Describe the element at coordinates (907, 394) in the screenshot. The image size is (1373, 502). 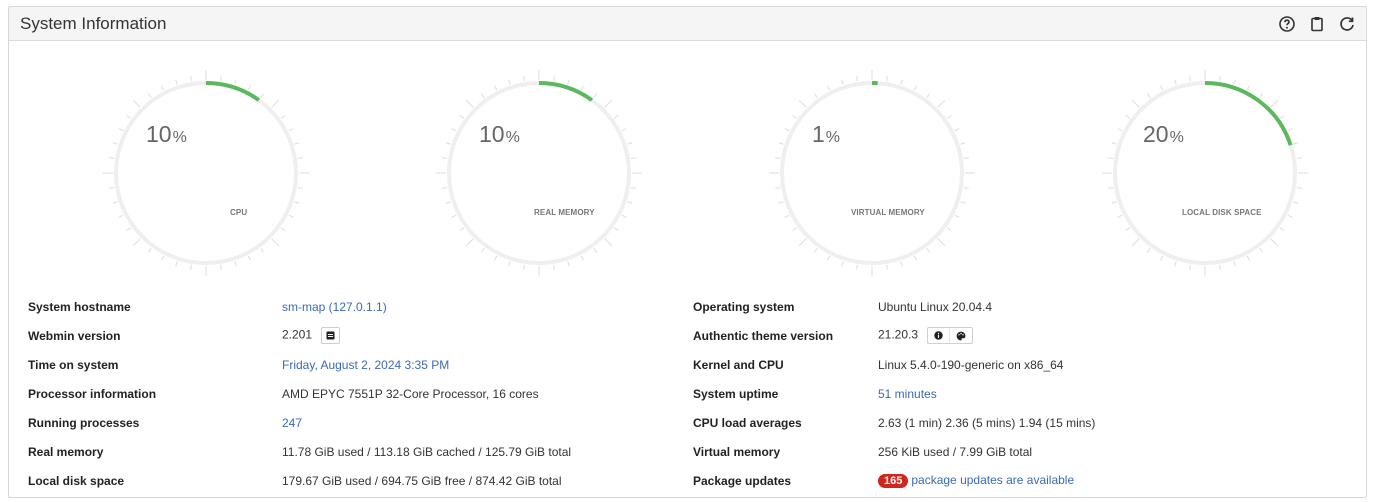
I see `uptime-link: 51 minutes` at that location.